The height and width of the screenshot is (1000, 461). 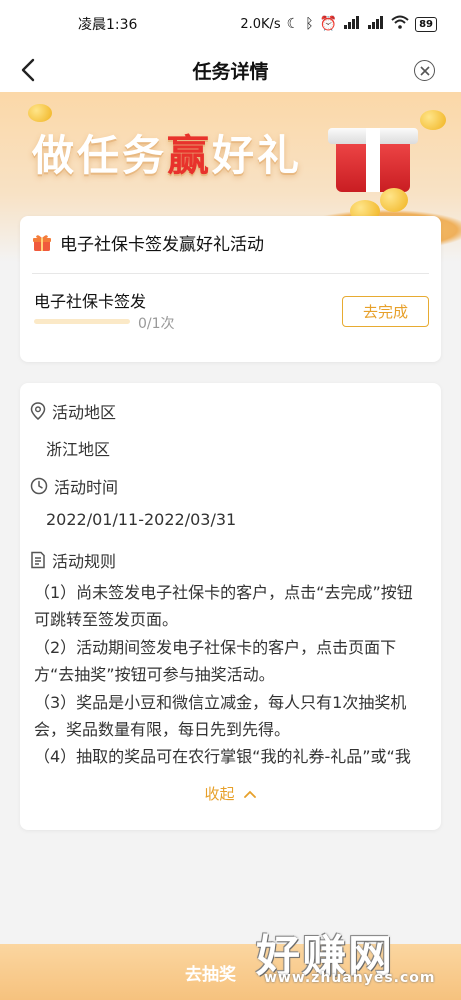 I want to click on watermark-sub: www.zhuanyes.com, so click(x=350, y=978).